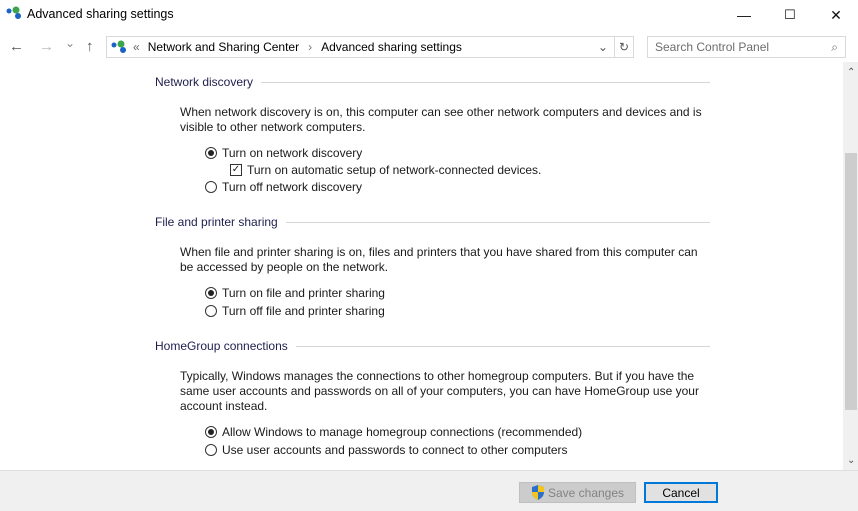 This screenshot has height=511, width=858. What do you see at coordinates (46, 46) in the screenshot?
I see `forward-button: →` at bounding box center [46, 46].